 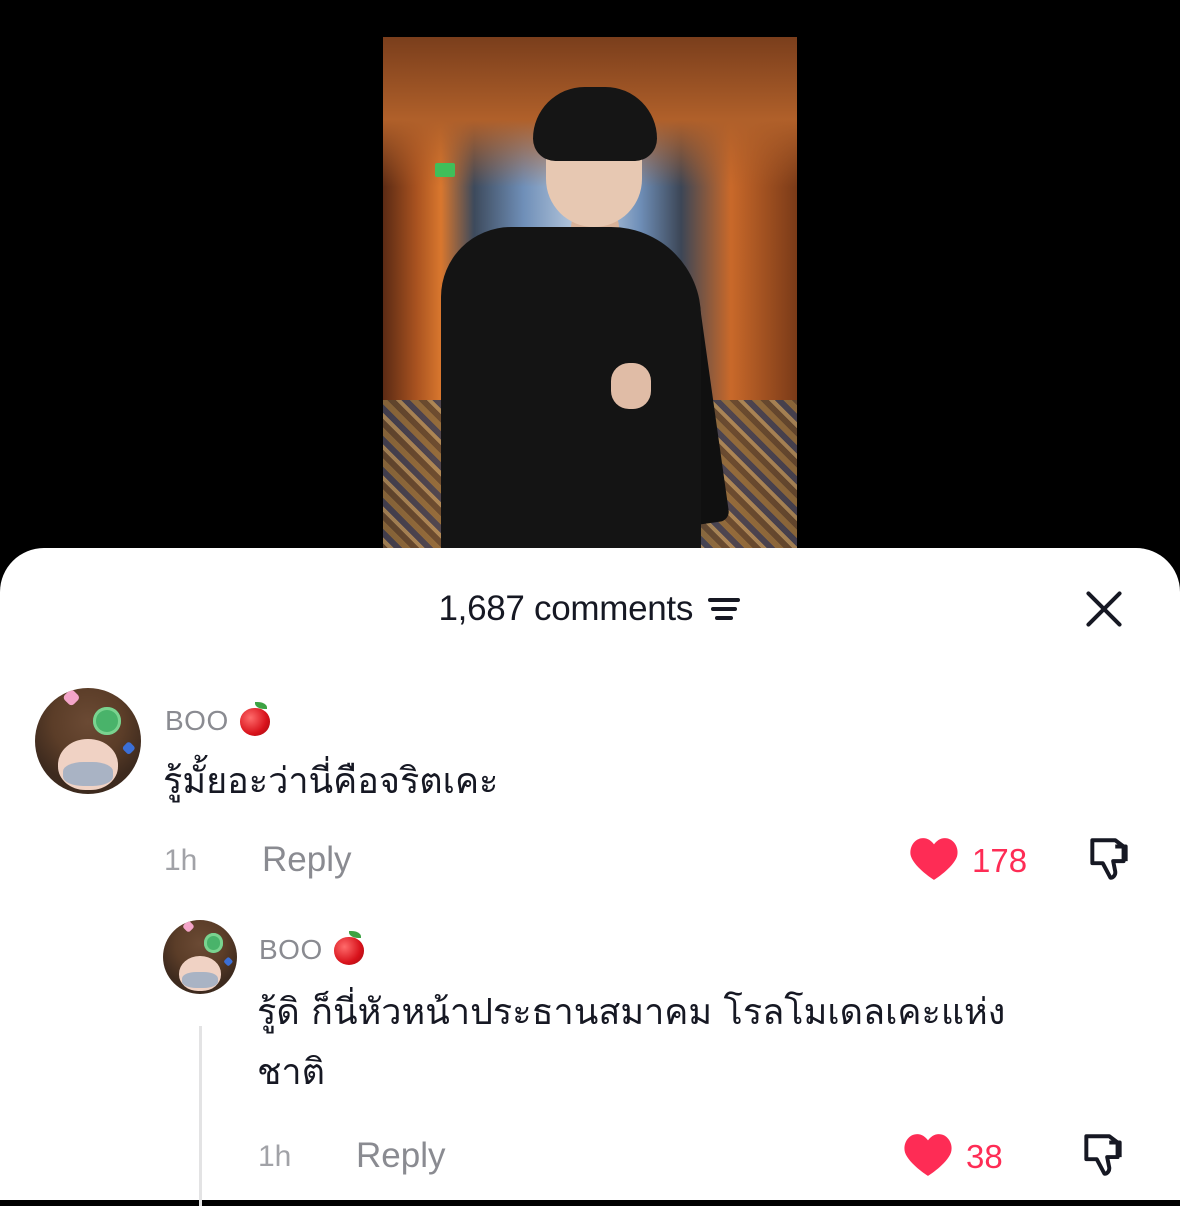 I want to click on comment-count: 1,687 comments, so click(x=566, y=608).